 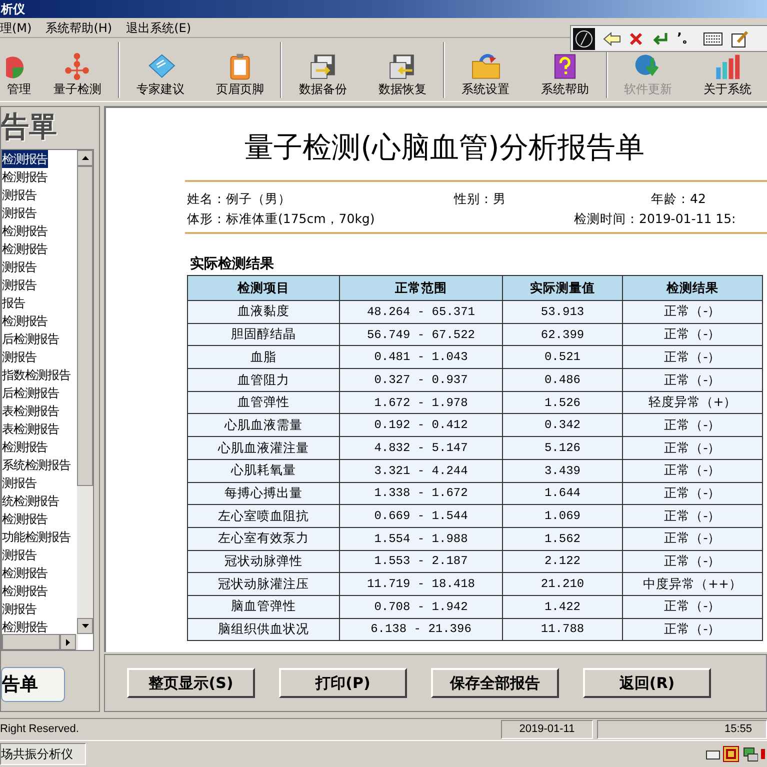 What do you see at coordinates (421, 470) in the screenshot?
I see `table-cell: 3.321 - 4.244` at bounding box center [421, 470].